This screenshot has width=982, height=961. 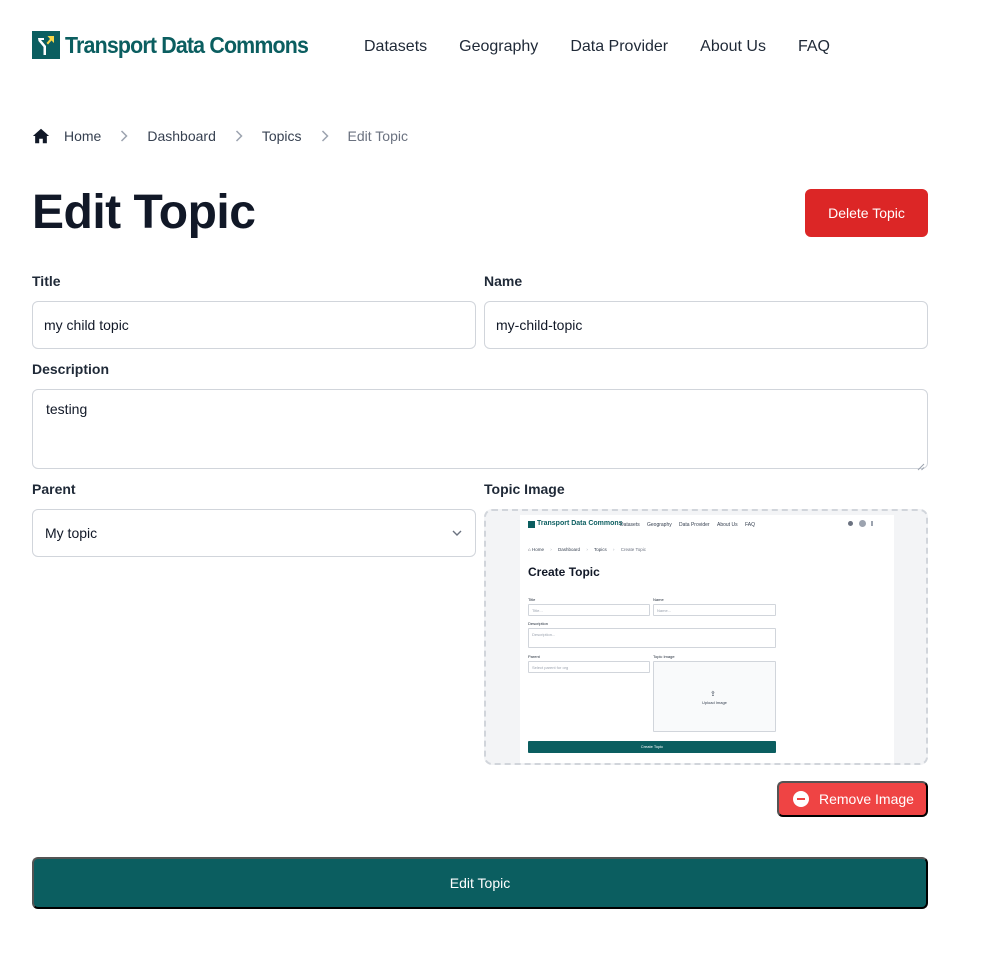 I want to click on nav-data-provider: Data Provider, so click(x=619, y=47).